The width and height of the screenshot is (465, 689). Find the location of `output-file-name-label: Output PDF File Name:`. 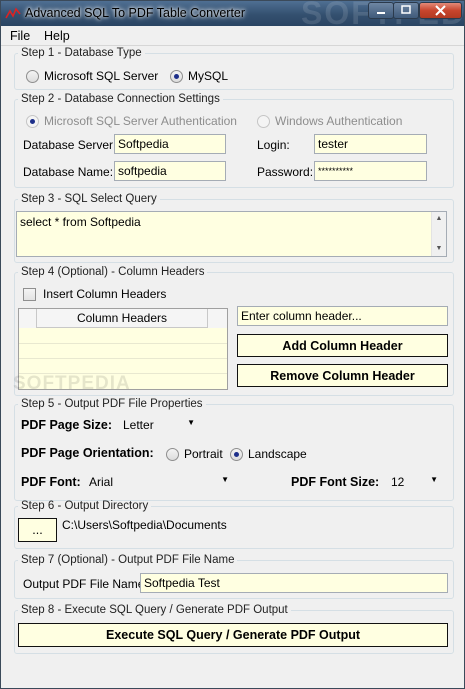

output-file-name-label: Output PDF File Name: is located at coordinates (85, 584).